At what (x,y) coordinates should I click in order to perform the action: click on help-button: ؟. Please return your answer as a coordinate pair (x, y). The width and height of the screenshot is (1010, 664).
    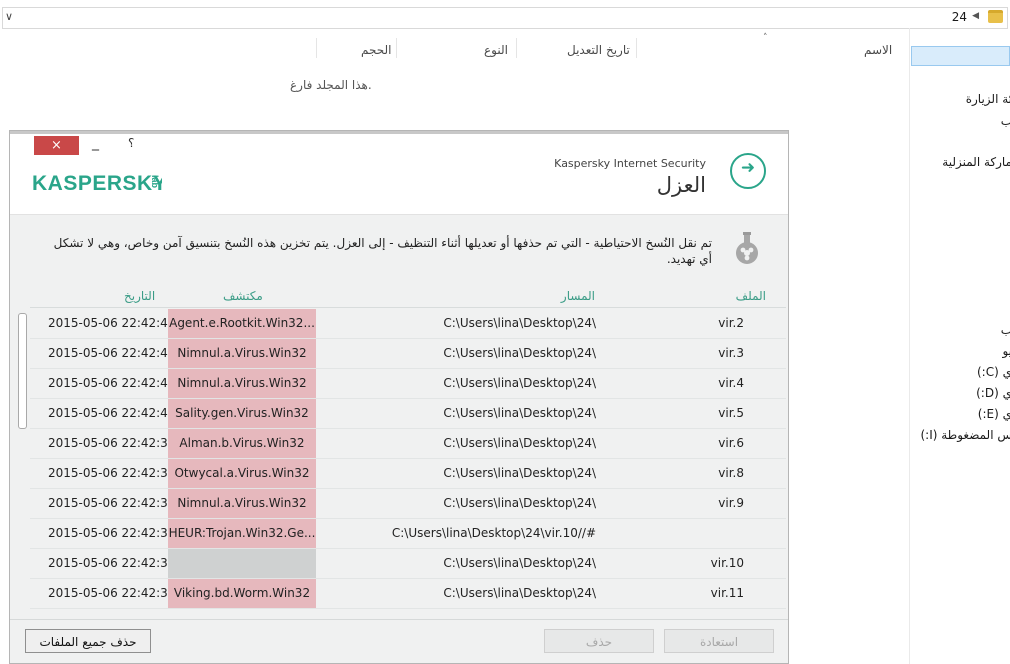
    Looking at the image, I should click on (131, 143).